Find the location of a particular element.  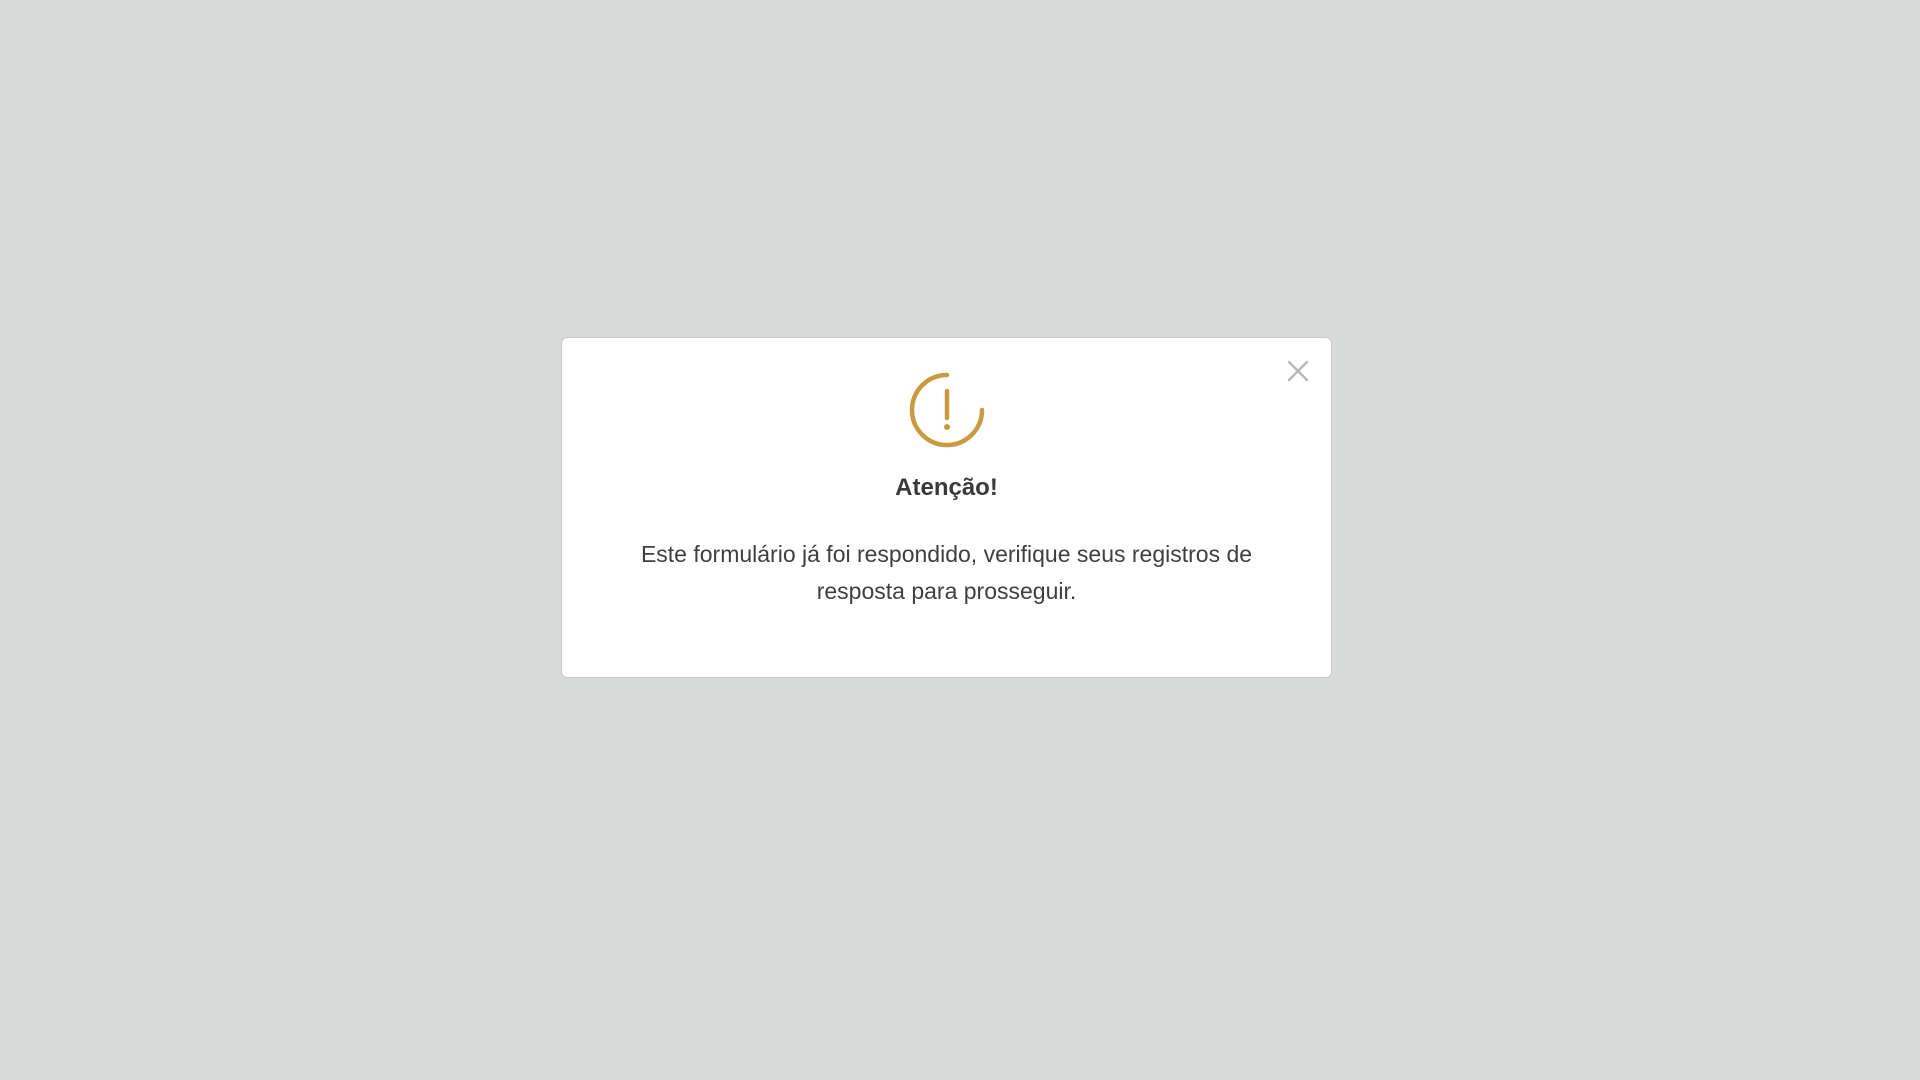

dialog-title: Atenção! is located at coordinates (946, 487).